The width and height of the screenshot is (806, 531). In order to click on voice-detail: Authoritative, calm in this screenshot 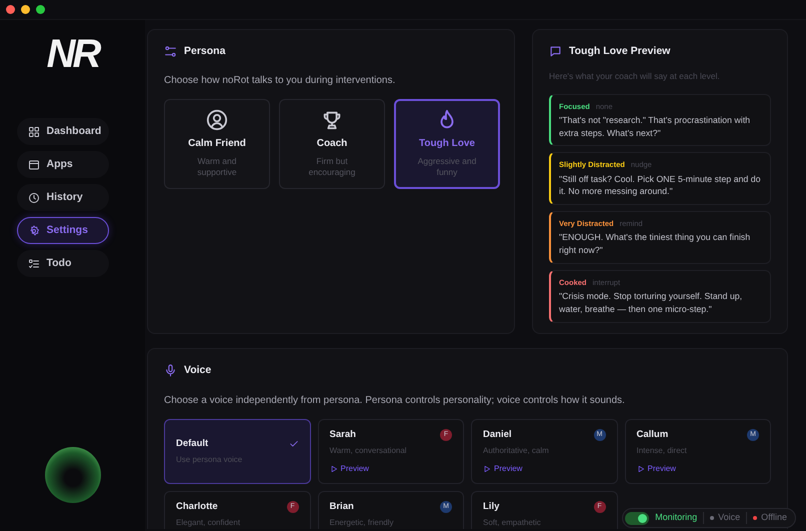, I will do `click(516, 451)`.